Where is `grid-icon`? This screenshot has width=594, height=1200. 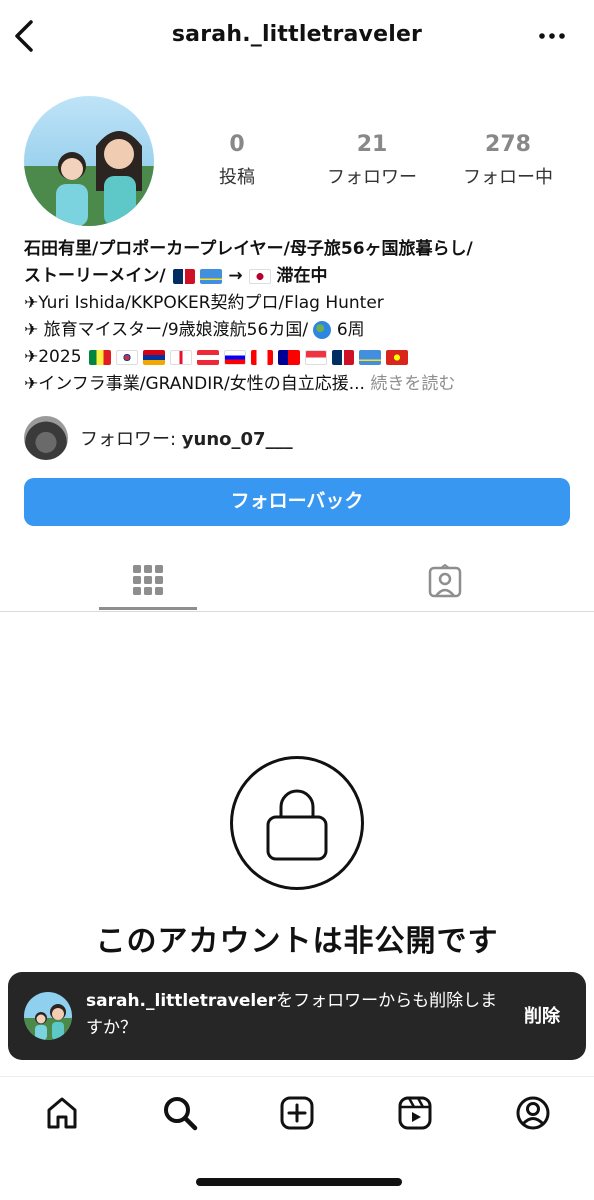 grid-icon is located at coordinates (148, 579).